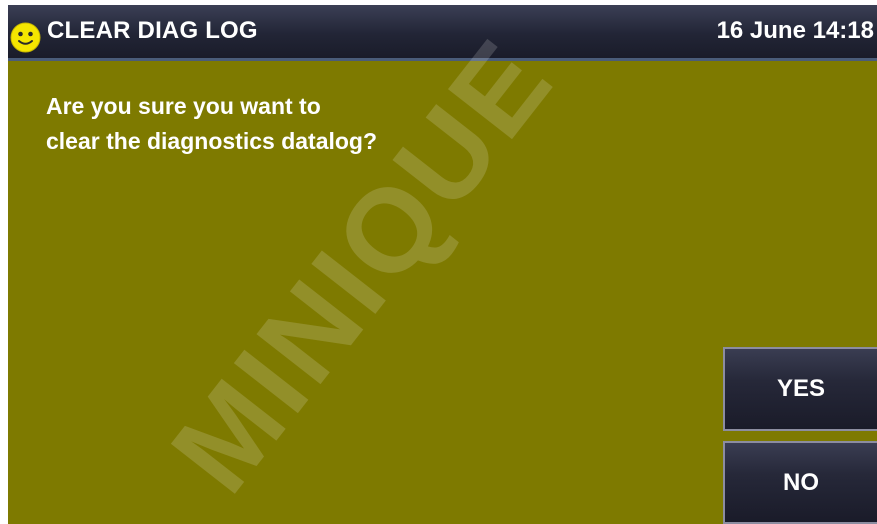  I want to click on no-button: NO, so click(800, 482).